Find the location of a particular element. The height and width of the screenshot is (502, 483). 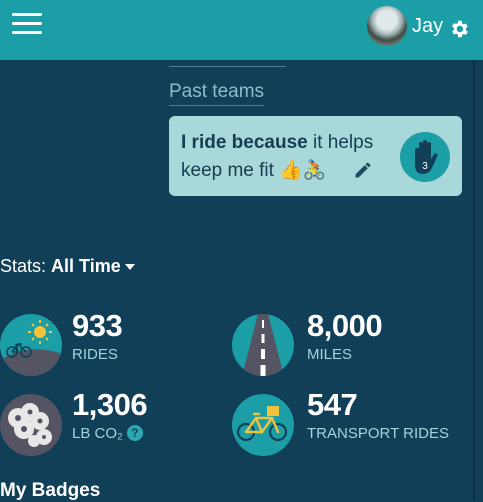

current-team-link is located at coordinates (227, 63).